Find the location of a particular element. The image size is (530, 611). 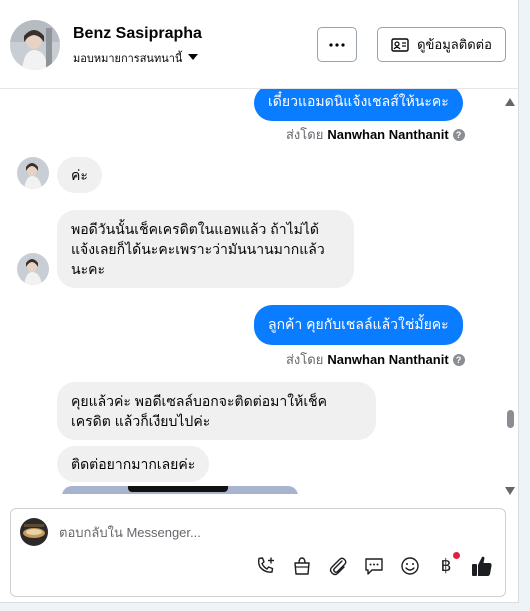

message-text: ค่ะ is located at coordinates (79, 175).